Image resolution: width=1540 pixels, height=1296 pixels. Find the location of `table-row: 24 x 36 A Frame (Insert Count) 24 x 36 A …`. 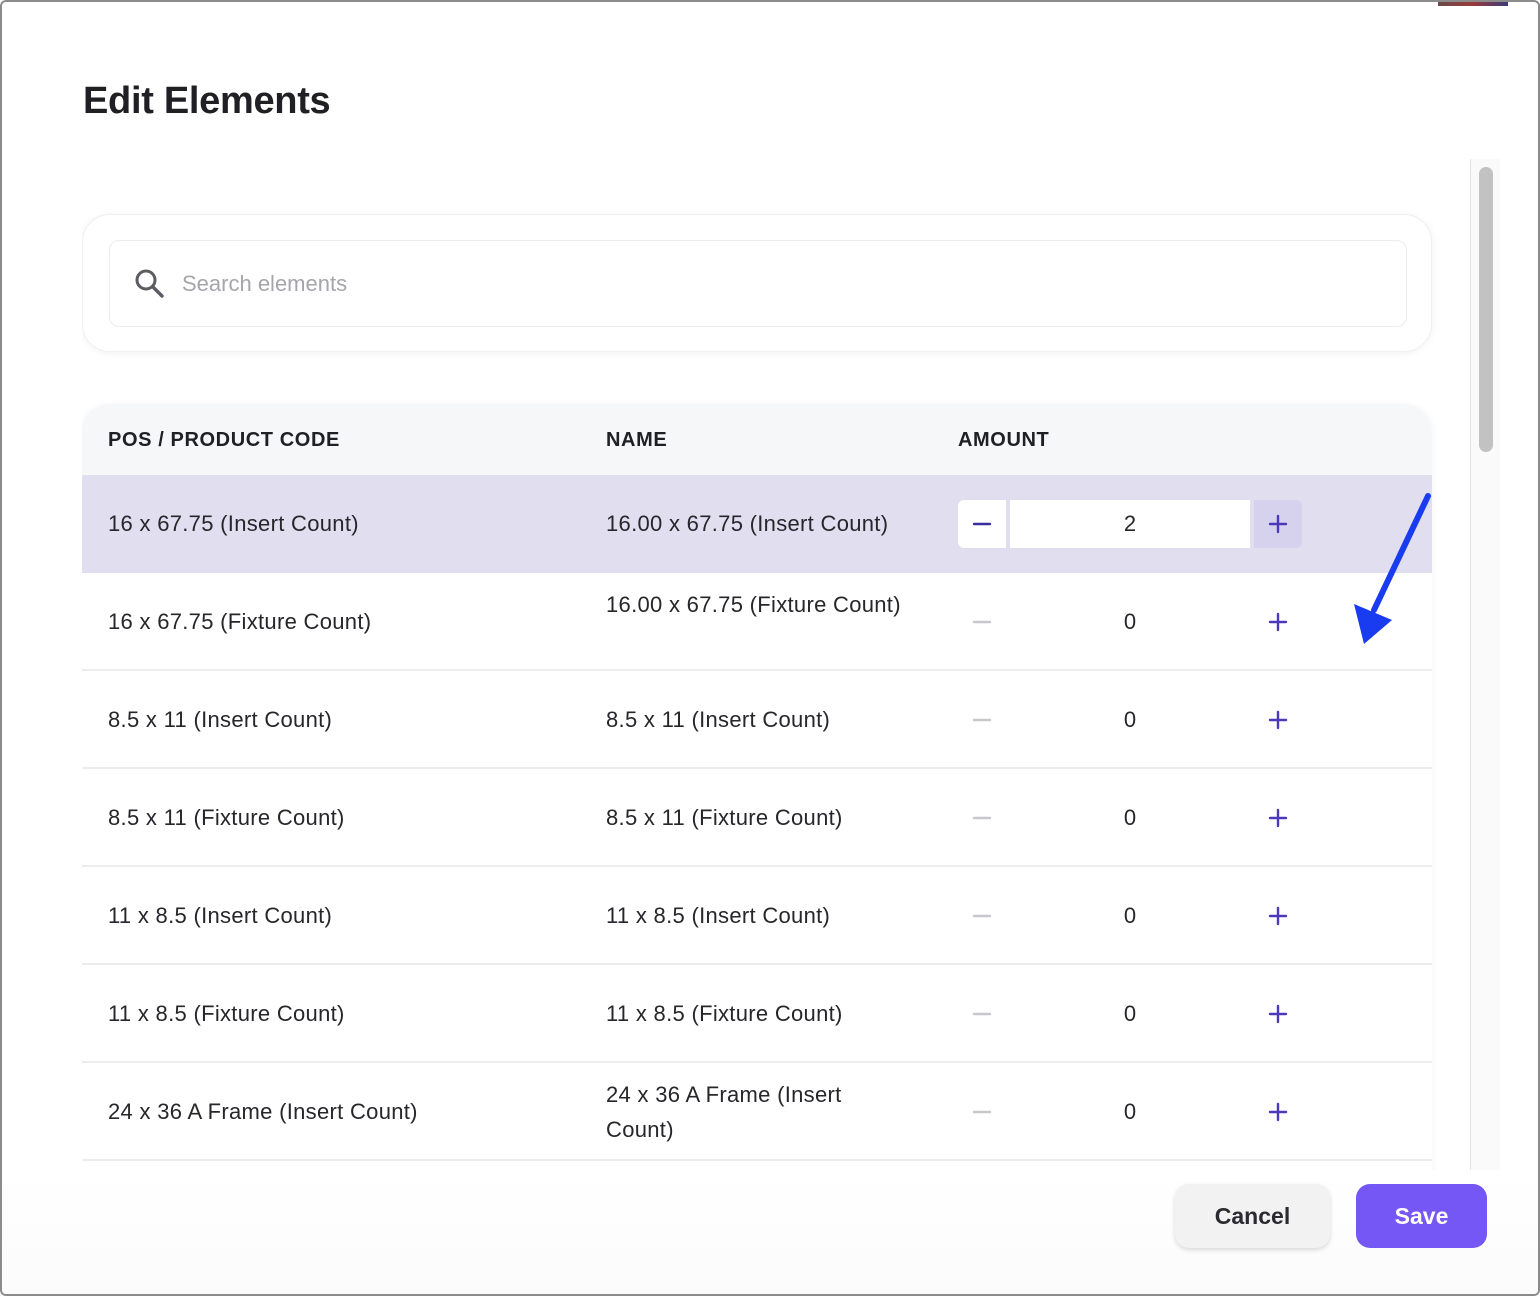

table-row: 24 x 36 A Frame (Insert Count) 24 x 36 A … is located at coordinates (757, 1112).